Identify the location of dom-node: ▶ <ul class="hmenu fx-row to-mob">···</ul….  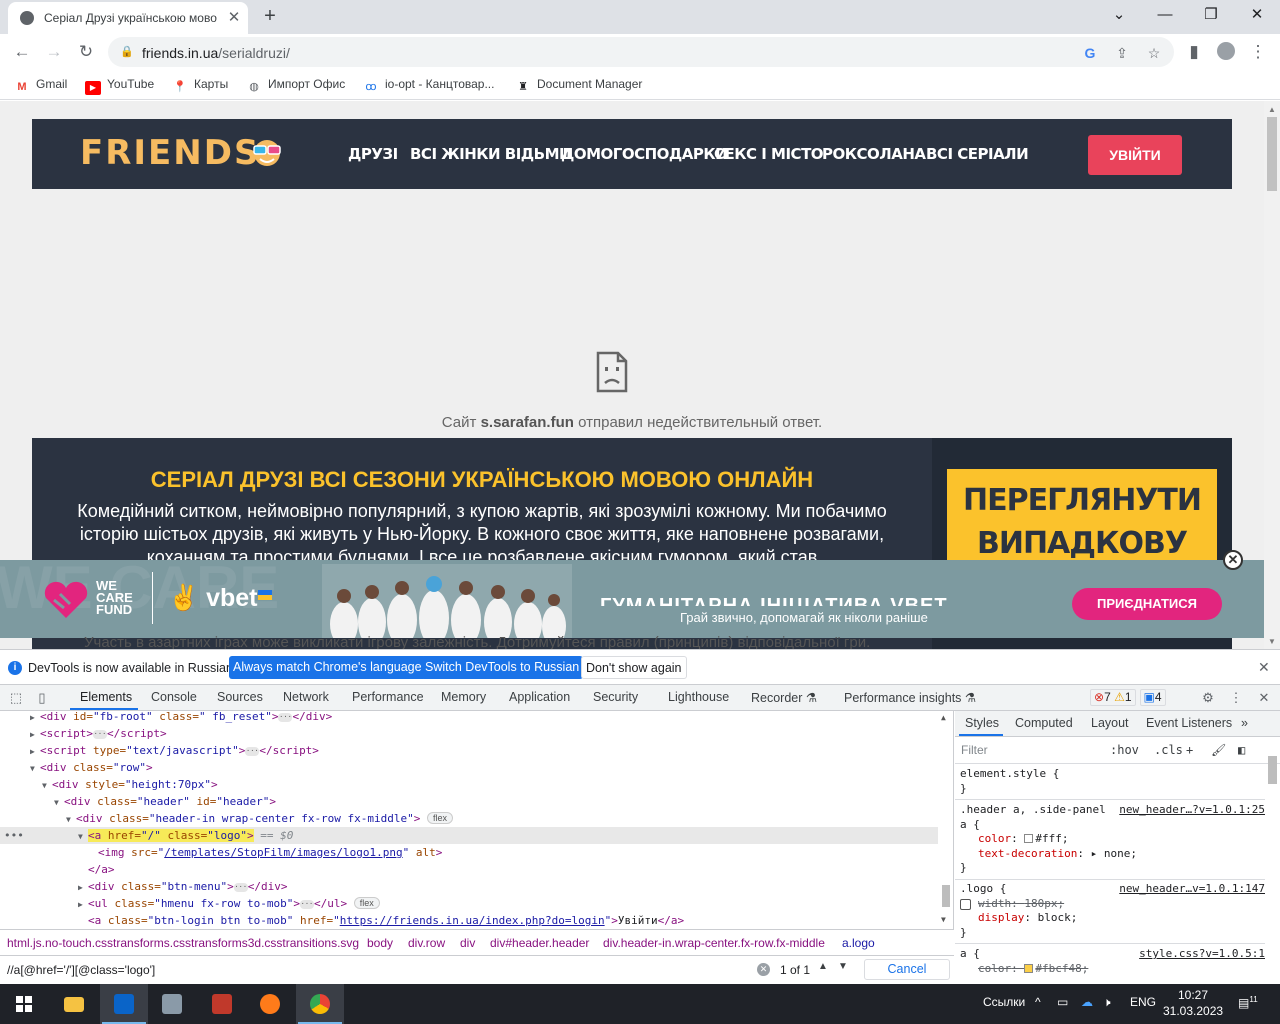
(469, 903).